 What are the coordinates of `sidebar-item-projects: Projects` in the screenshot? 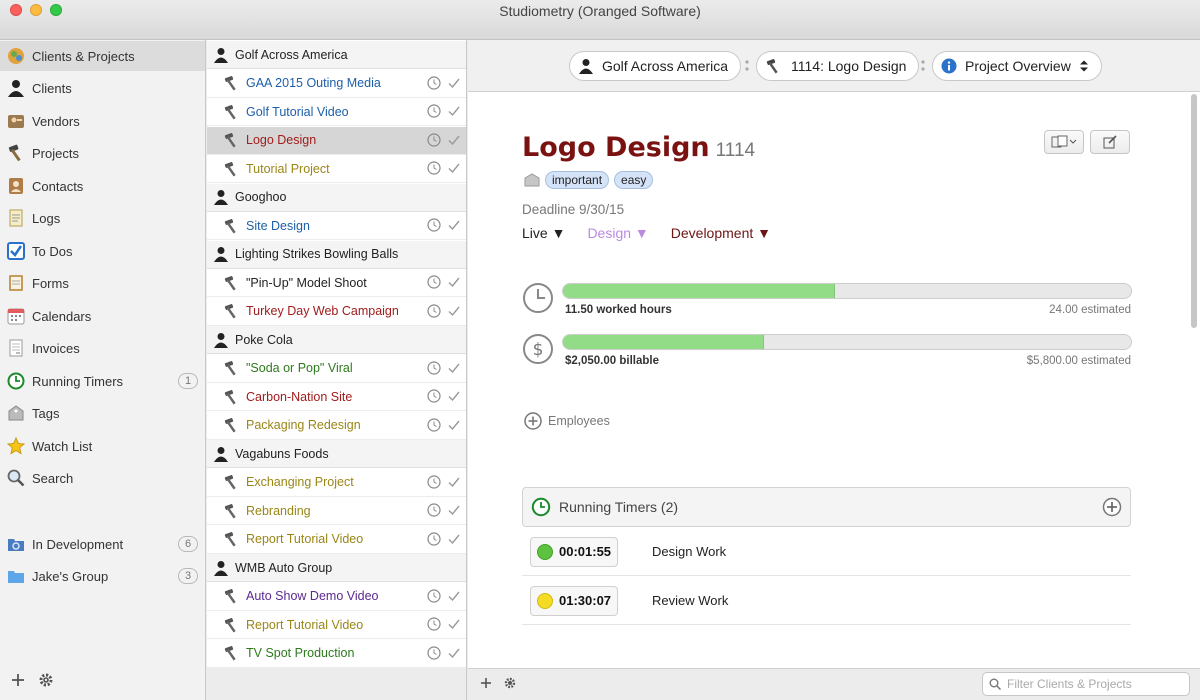 It's located at (102, 153).